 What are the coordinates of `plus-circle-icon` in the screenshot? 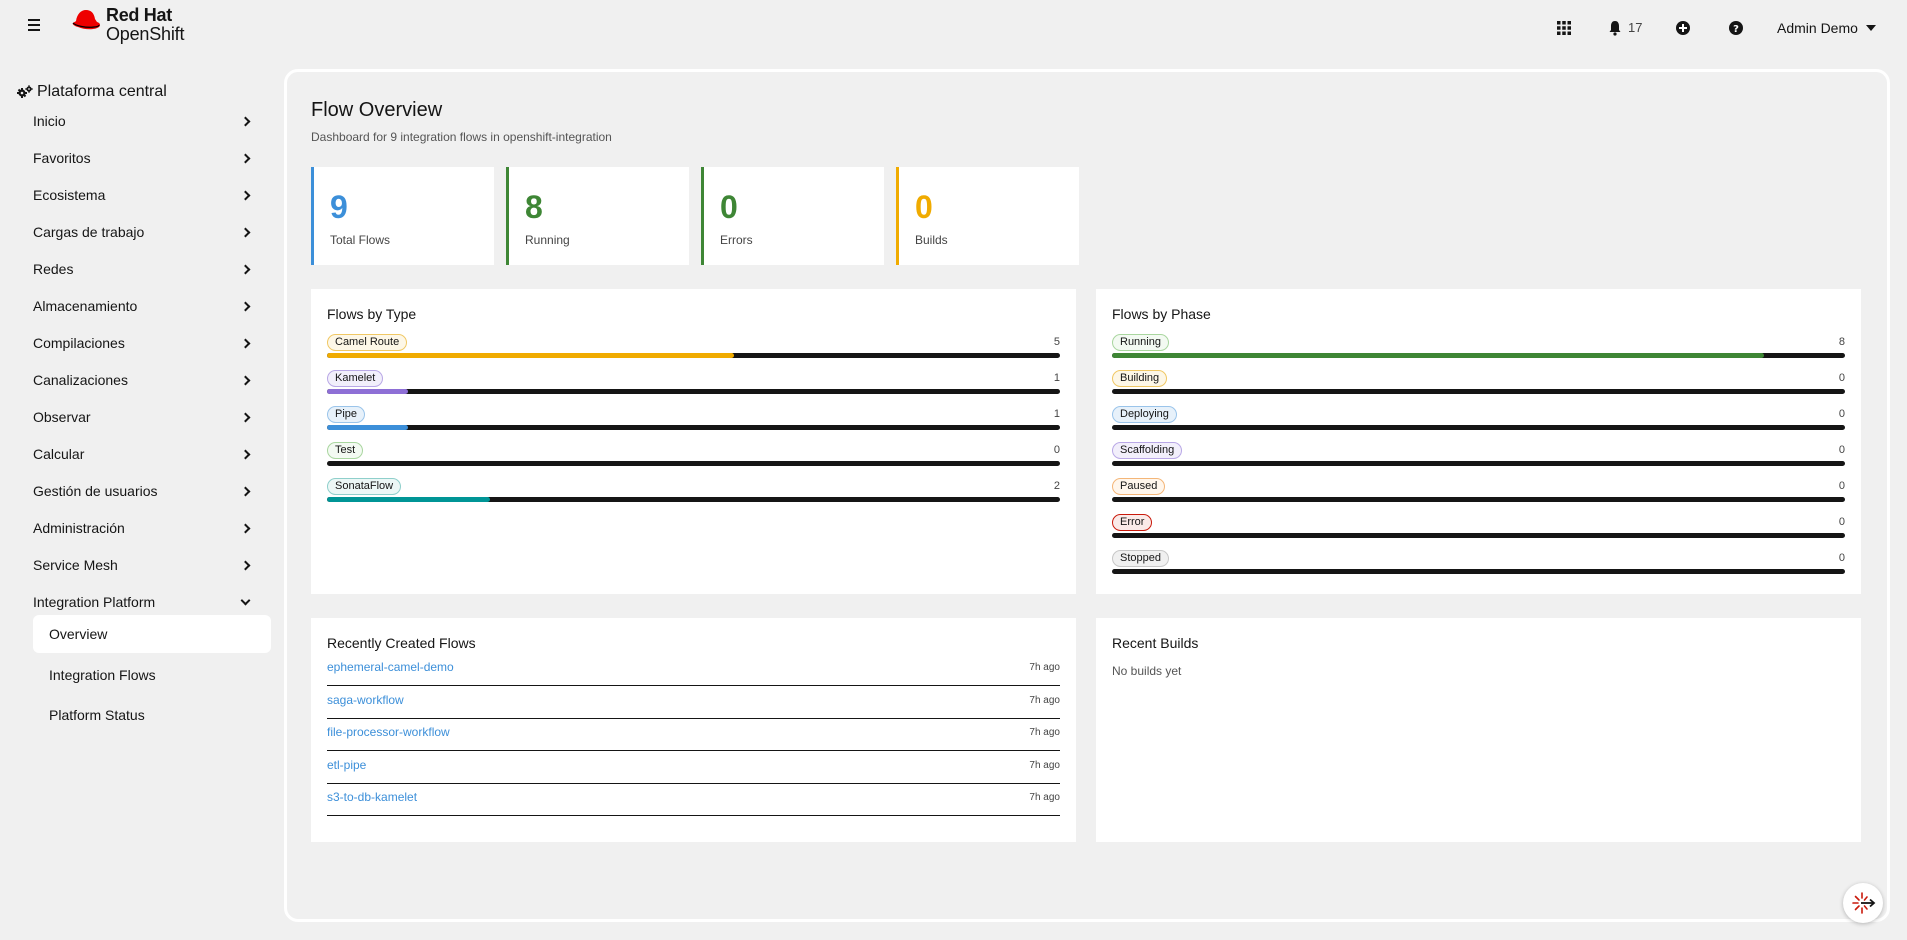 It's located at (1683, 28).